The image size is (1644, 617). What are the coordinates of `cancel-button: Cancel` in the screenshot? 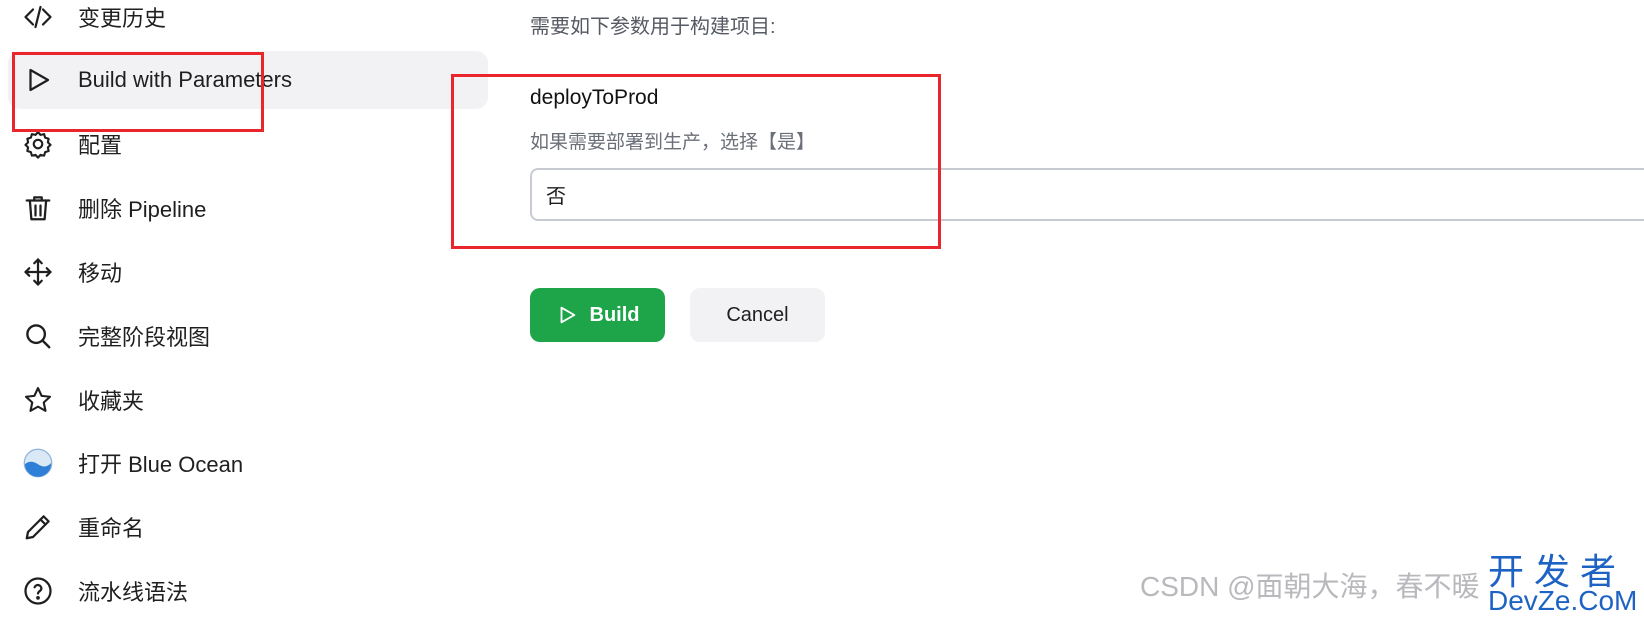 It's located at (757, 315).